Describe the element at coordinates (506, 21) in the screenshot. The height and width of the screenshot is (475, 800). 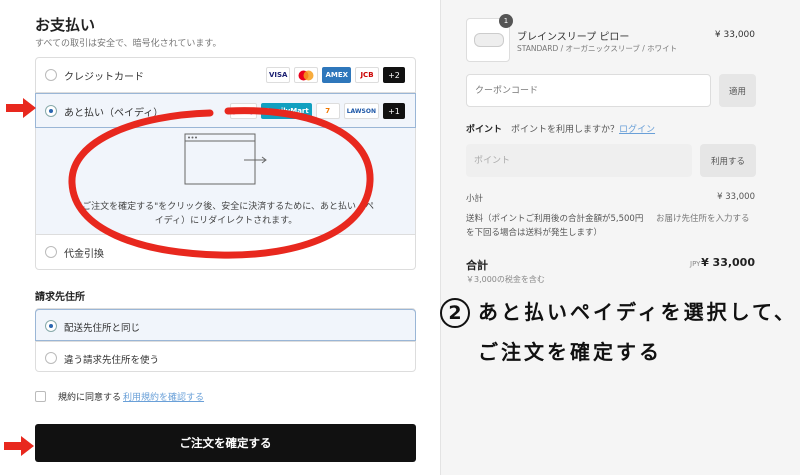
I see `quantity-badge: 1` at that location.